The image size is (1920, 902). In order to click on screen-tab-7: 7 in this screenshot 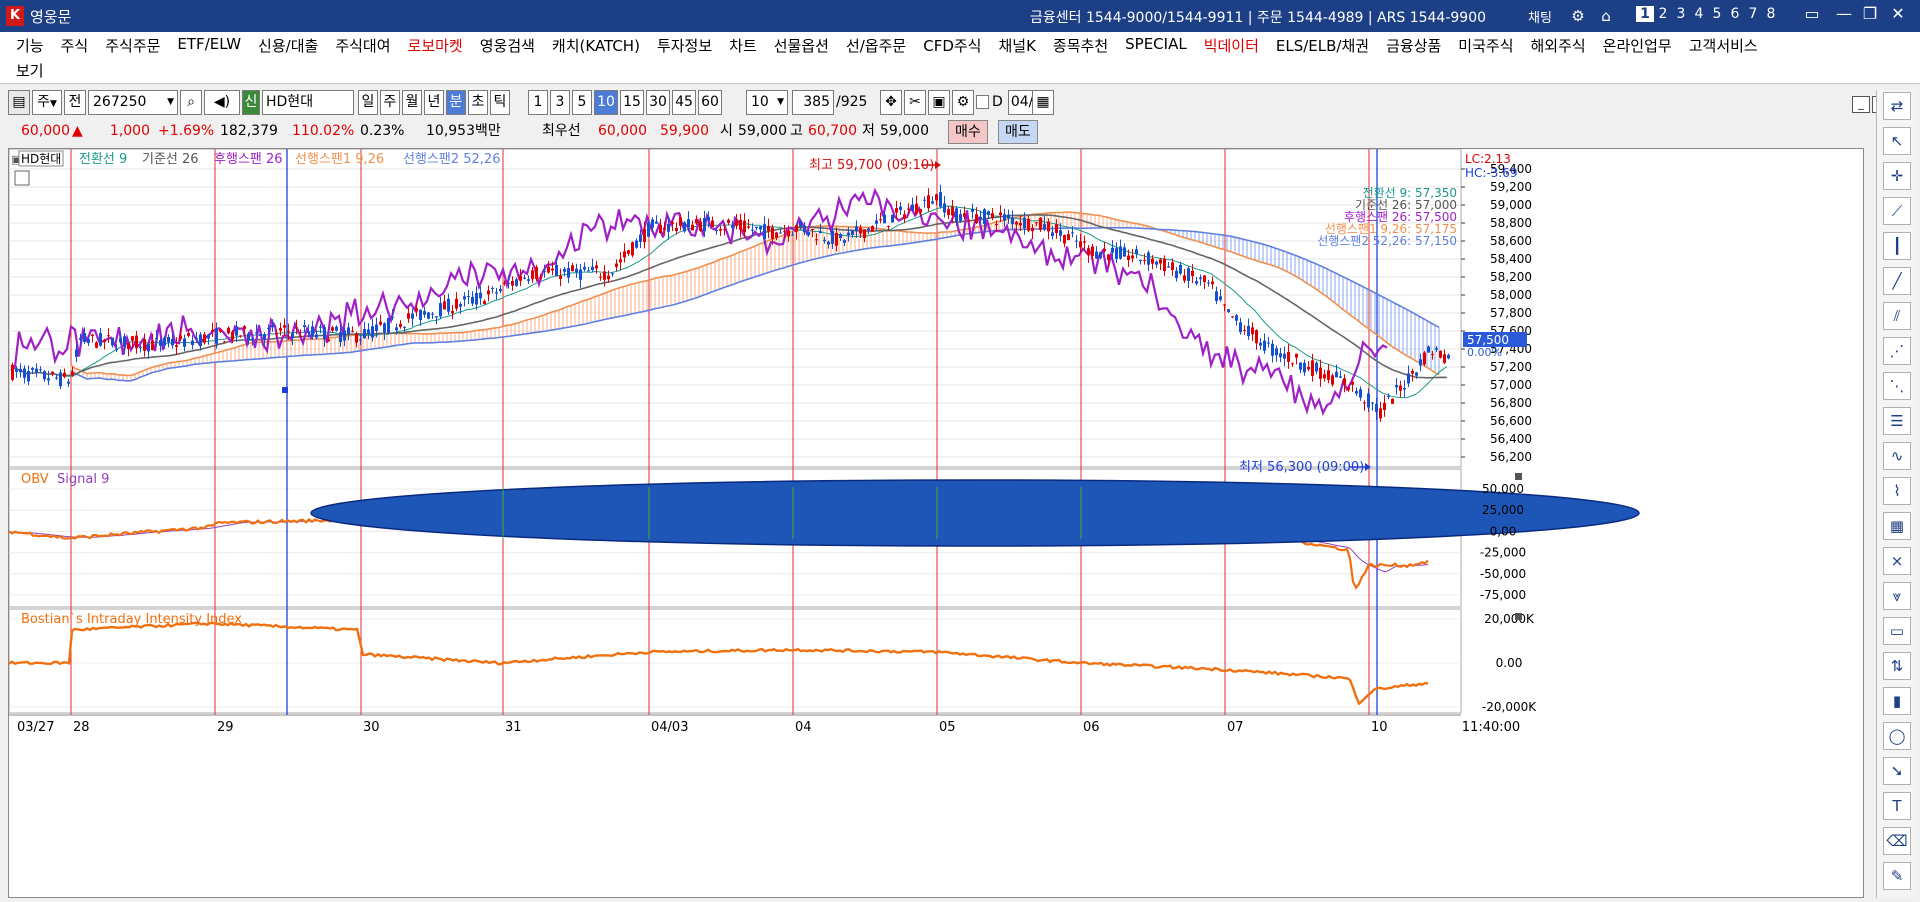, I will do `click(1753, 14)`.